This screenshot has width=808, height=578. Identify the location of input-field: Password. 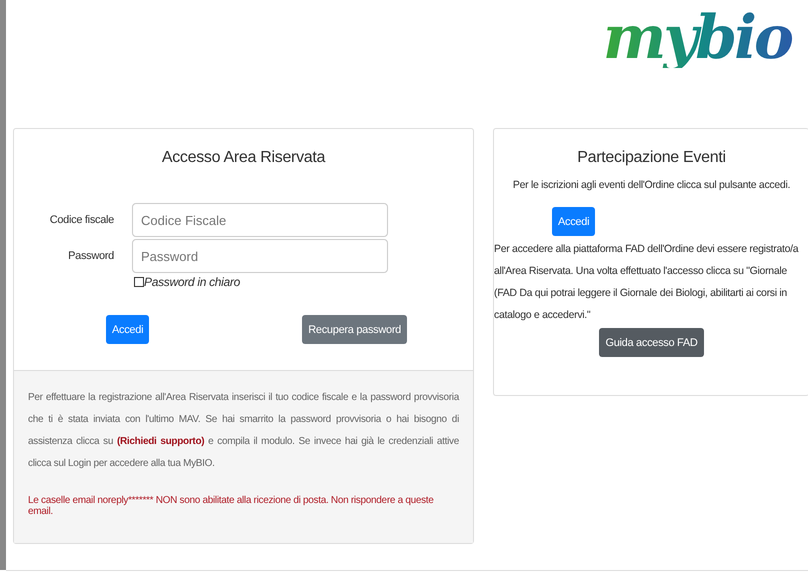
(260, 256).